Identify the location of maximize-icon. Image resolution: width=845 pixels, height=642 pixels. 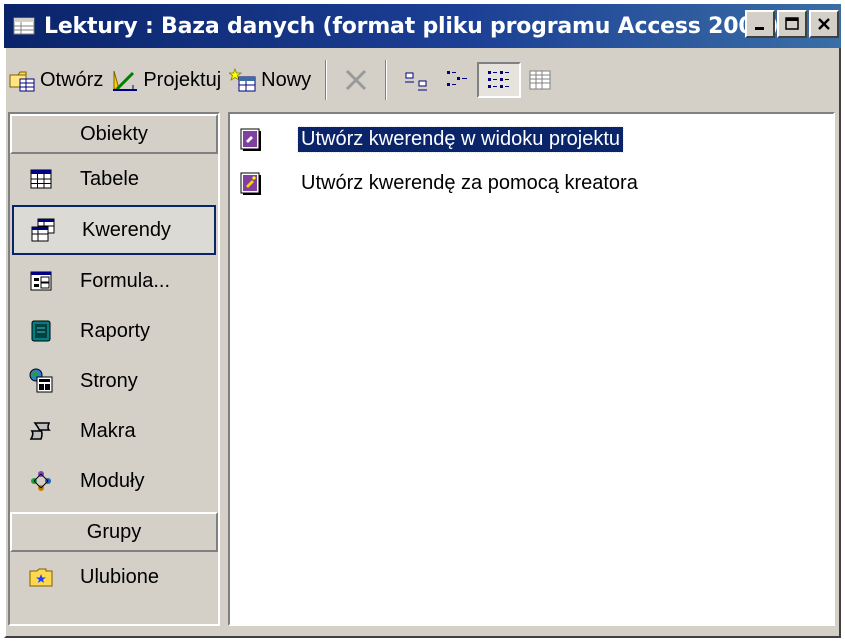
(792, 23).